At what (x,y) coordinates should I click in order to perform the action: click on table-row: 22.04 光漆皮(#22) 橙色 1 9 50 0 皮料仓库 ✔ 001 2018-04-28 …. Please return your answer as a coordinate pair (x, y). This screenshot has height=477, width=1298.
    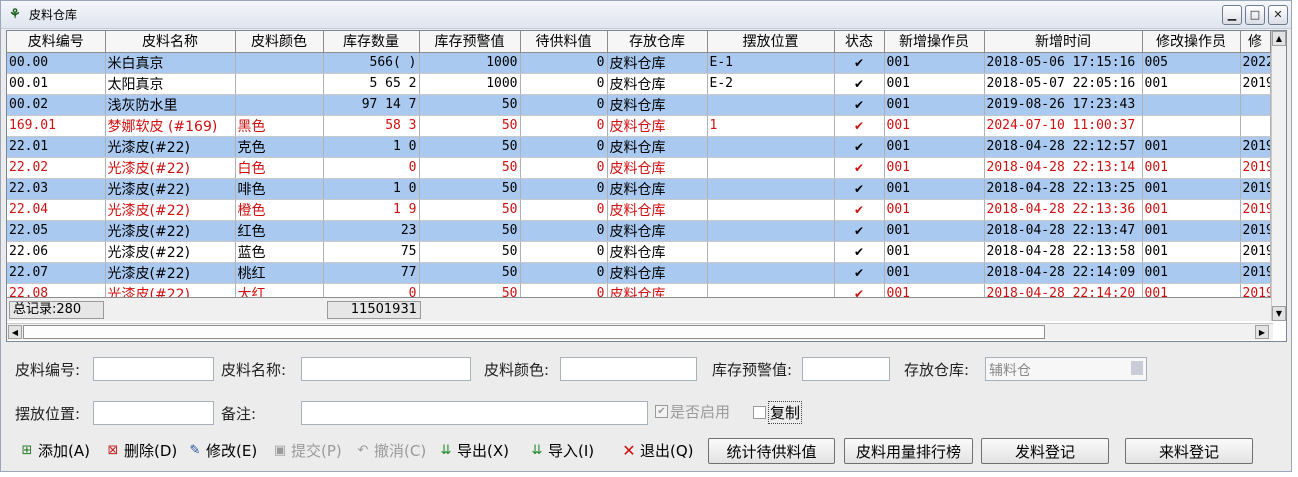
    Looking at the image, I should click on (639, 210).